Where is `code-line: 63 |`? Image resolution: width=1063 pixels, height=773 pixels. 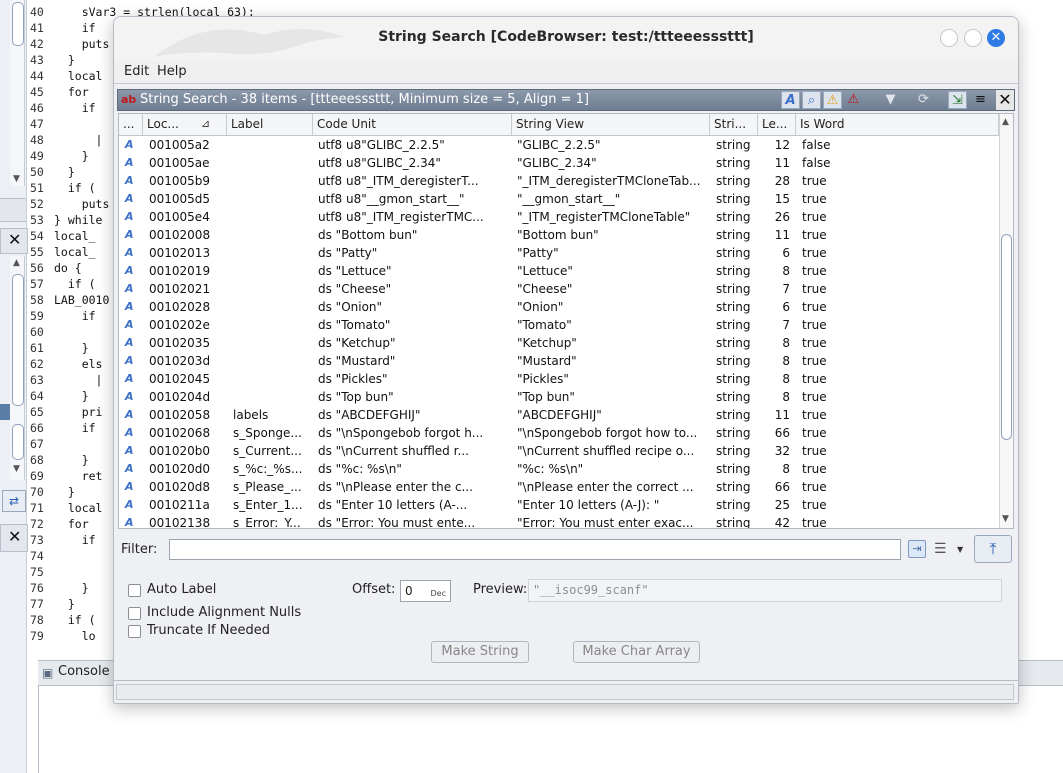
code-line: 63 | is located at coordinates (66, 380).